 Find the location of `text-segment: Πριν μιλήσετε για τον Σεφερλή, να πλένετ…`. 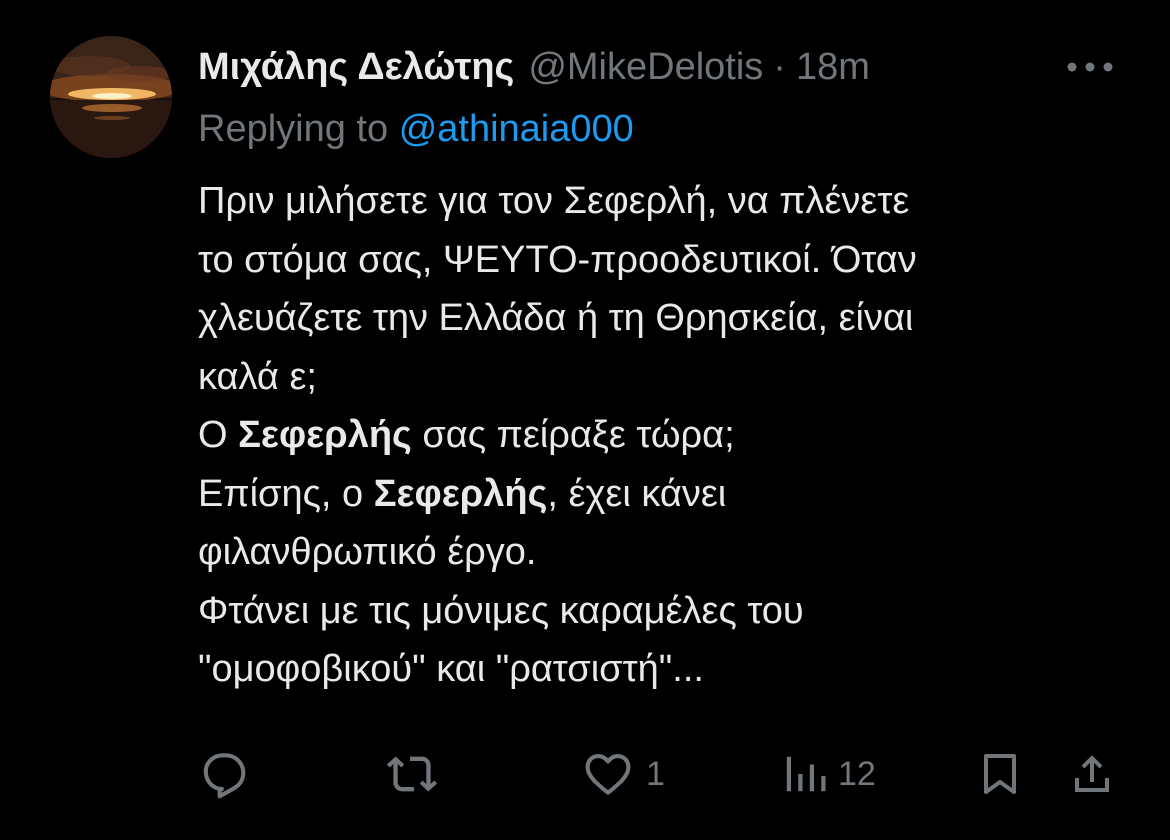

text-segment: Πριν μιλήσετε για τον Σεφερλή, να πλένετ… is located at coordinates (554, 201).